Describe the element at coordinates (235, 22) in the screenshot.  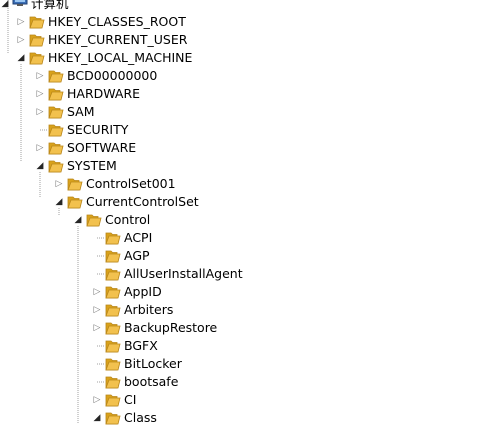
I see `tree-node: ▷ HKEY_CLASSES_ROOT` at that location.